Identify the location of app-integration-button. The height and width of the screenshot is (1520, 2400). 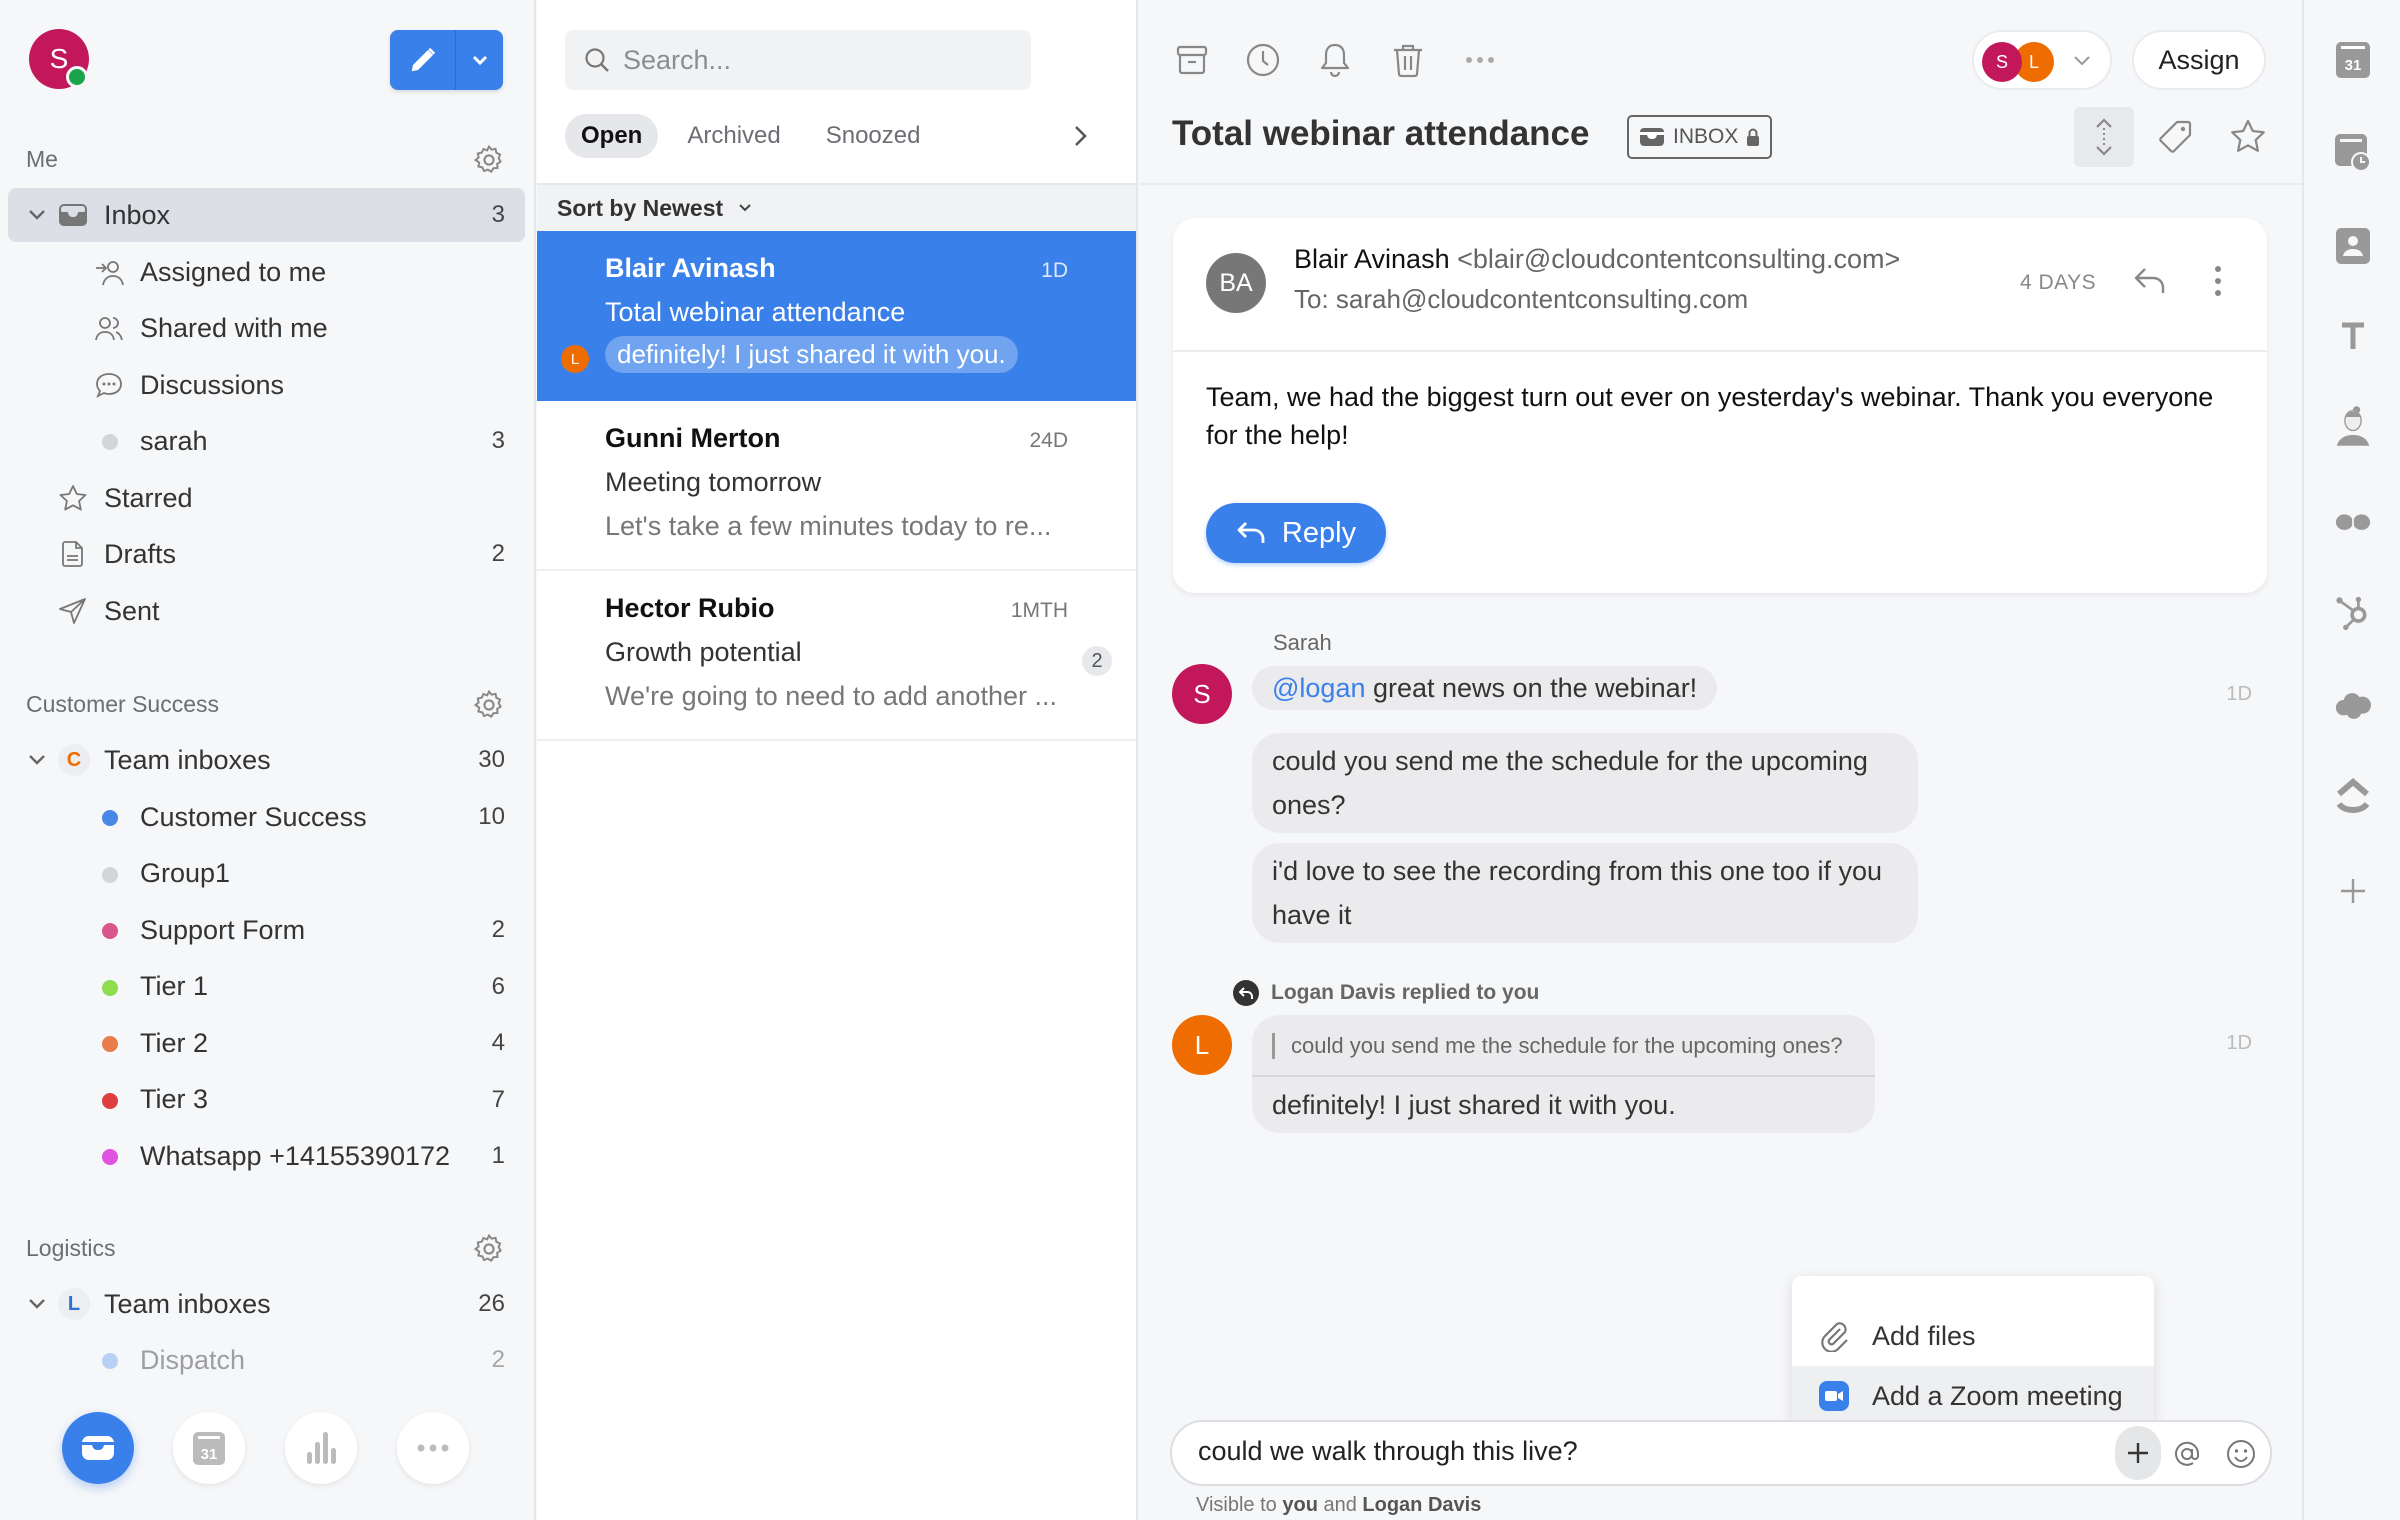
(2353, 797).